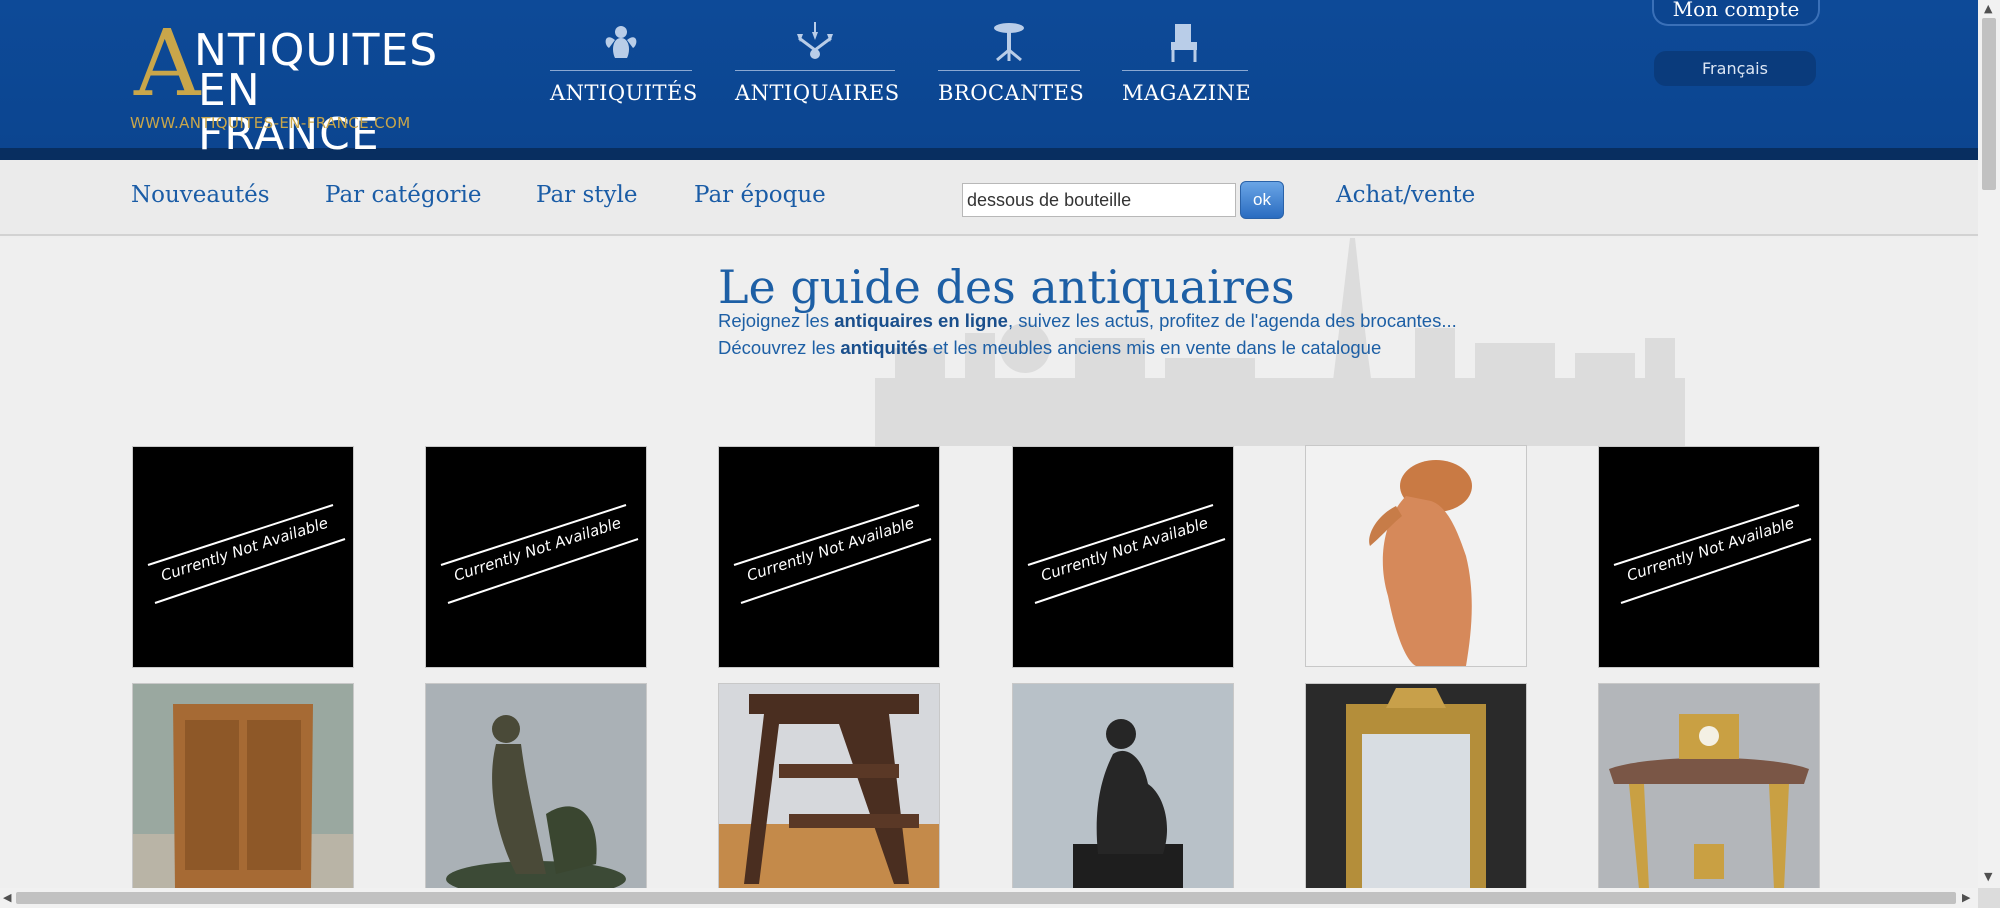 The width and height of the screenshot is (2000, 908). What do you see at coordinates (270, 123) in the screenshot?
I see `logo-url: WWW.ANTIQUITES-EN-FRANCE.COM` at bounding box center [270, 123].